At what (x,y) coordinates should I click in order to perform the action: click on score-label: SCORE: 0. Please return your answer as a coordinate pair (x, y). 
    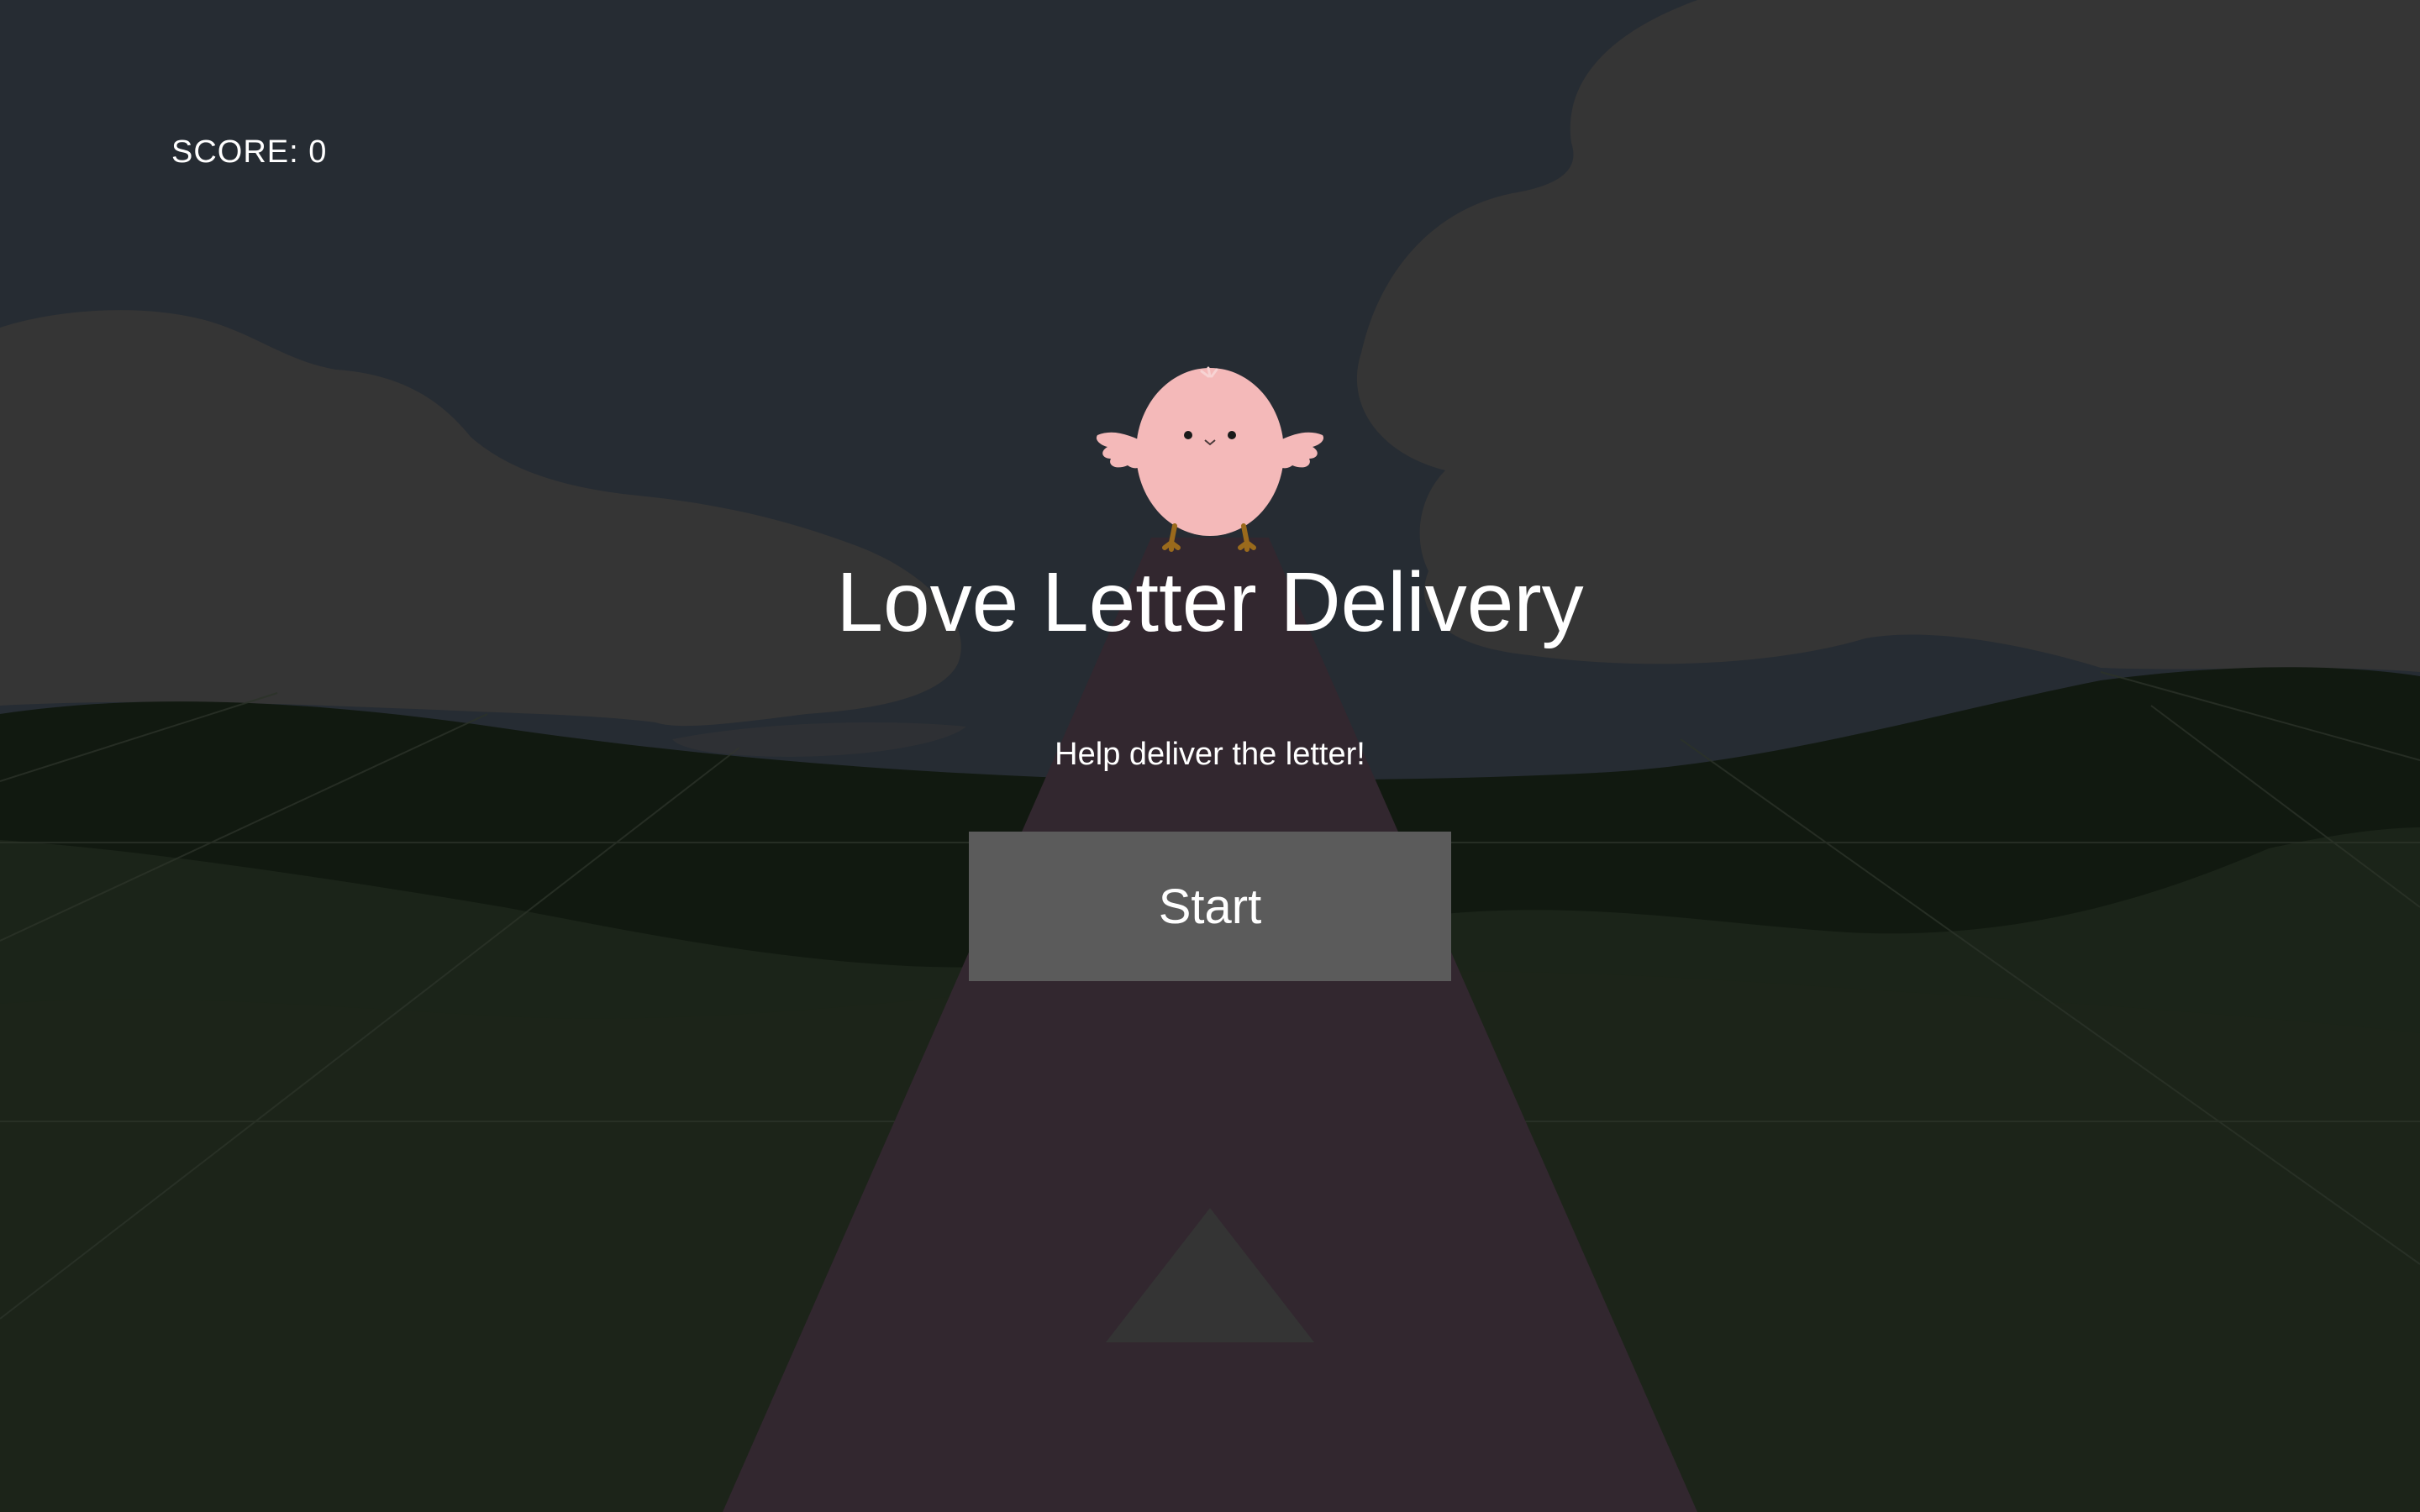
    Looking at the image, I should click on (249, 152).